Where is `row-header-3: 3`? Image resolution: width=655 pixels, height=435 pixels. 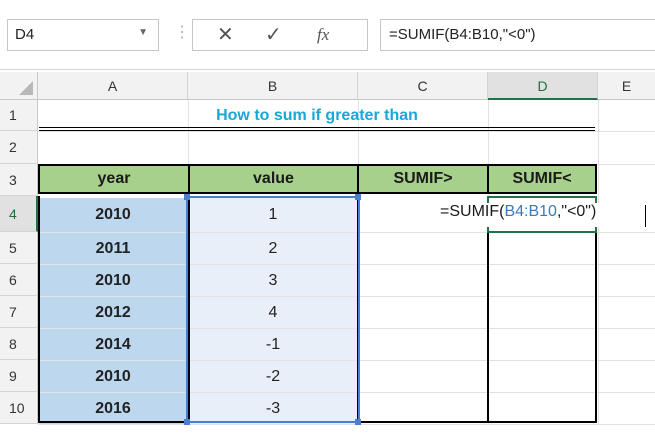 row-header-3: 3 is located at coordinates (19, 180).